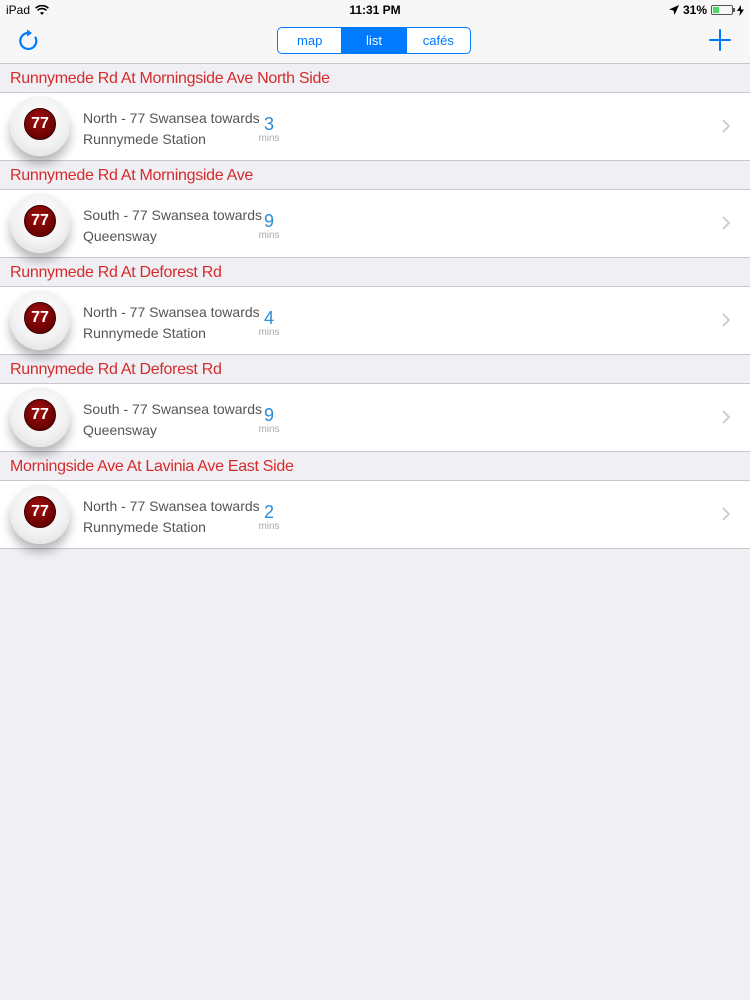 This screenshot has height=1000, width=750. What do you see at coordinates (673, 10) in the screenshot?
I see `location-arrow-icon` at bounding box center [673, 10].